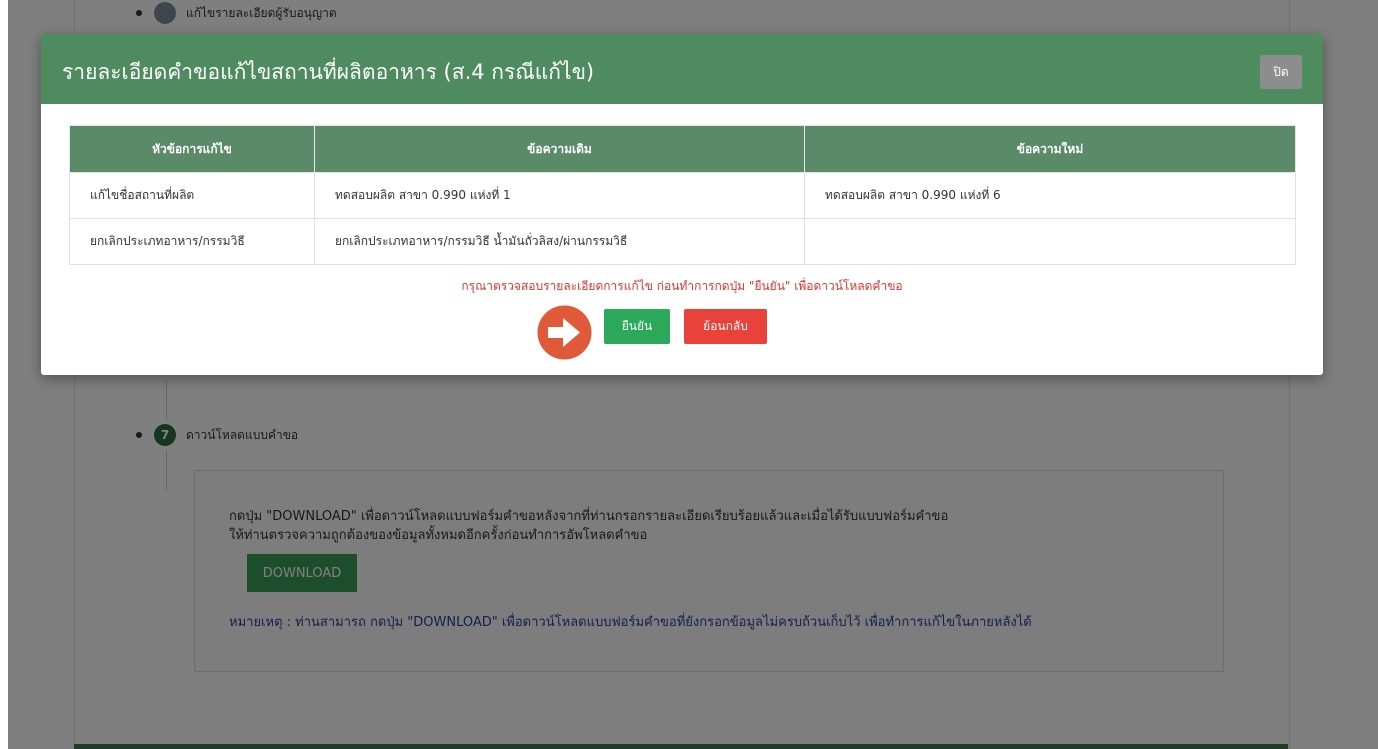  Describe the element at coordinates (192, 195) in the screenshot. I see `table-cell-topic: แก้ไขชื่อสถานที่ผลิต` at that location.